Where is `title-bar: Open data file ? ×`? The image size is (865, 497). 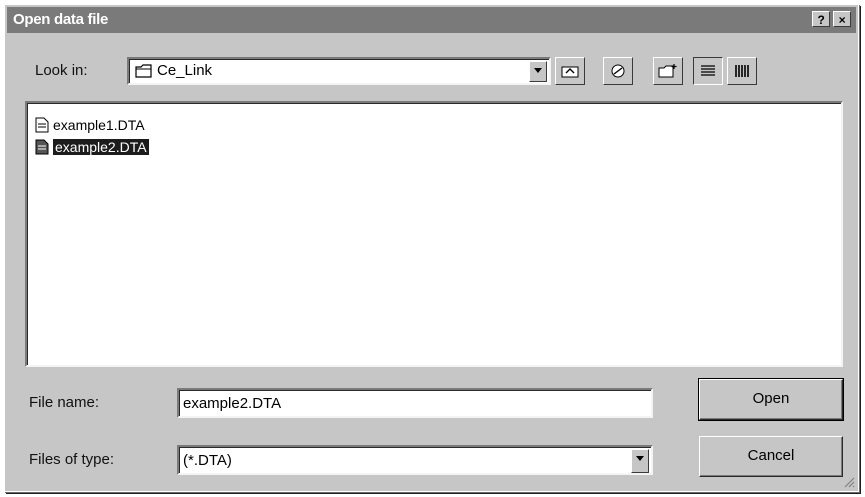 title-bar: Open data file ? × is located at coordinates (431, 20).